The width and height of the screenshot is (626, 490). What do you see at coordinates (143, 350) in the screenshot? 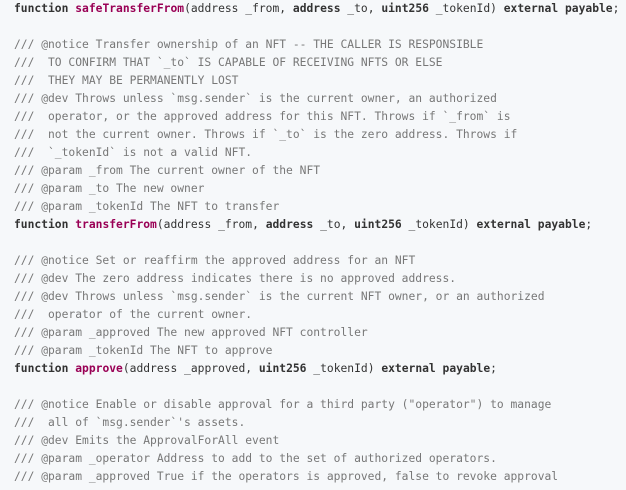
I see `doc-comment-line: /// @param _tokenId The NFT to approve` at bounding box center [143, 350].